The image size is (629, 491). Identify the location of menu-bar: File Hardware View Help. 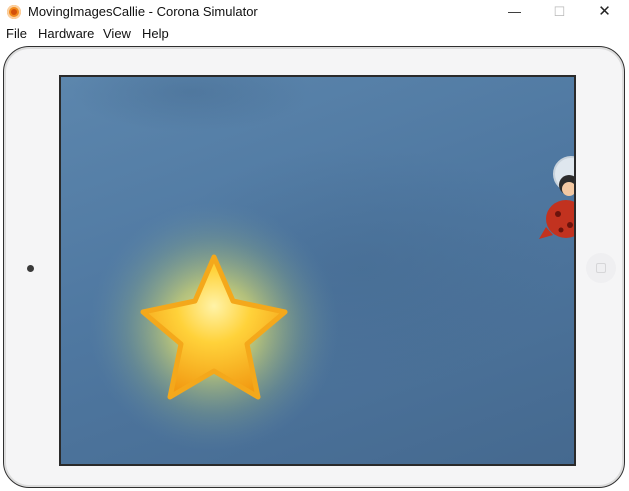
(314, 33).